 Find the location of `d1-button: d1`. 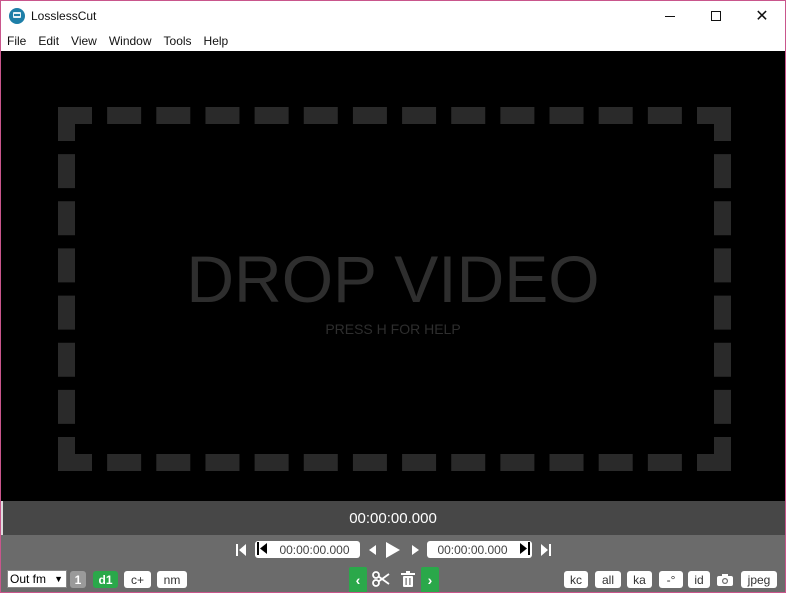

d1-button: d1 is located at coordinates (105, 579).